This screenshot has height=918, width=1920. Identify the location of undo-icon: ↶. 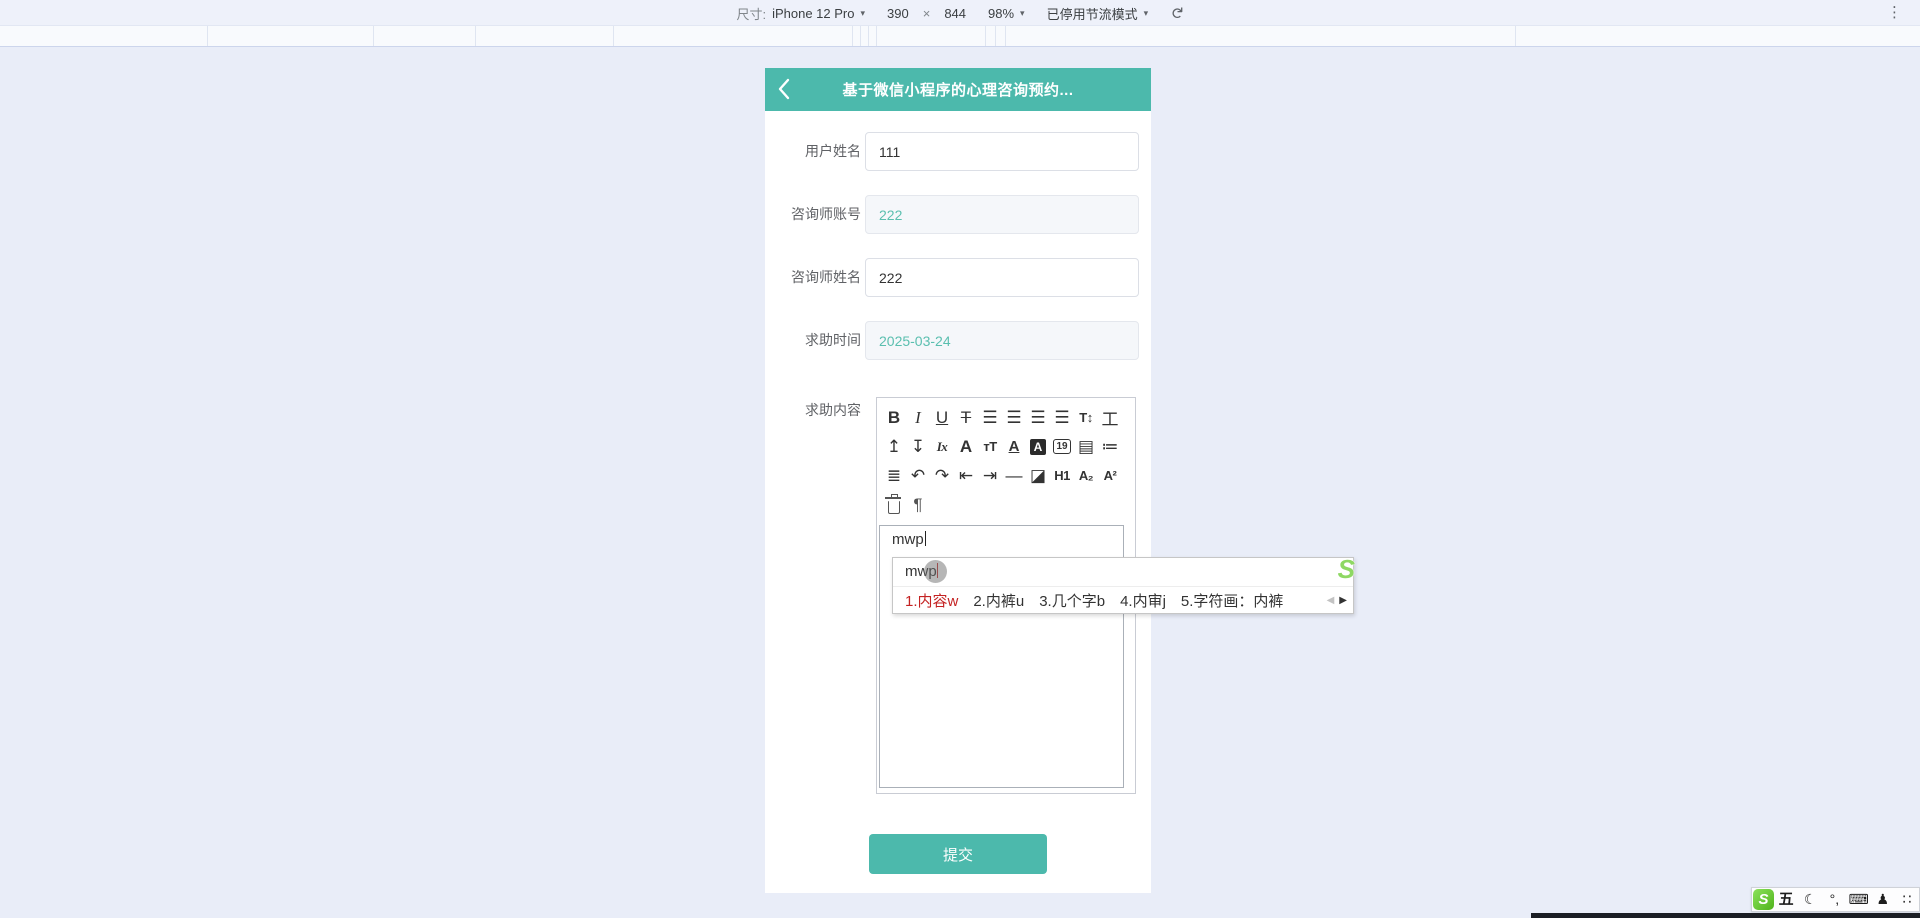
(918, 476).